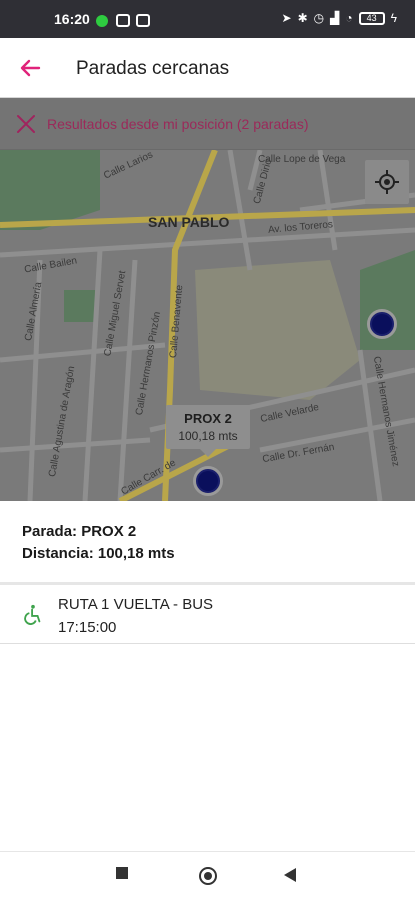 Image resolution: width=415 pixels, height=900 pixels. I want to click on close-results-button, so click(26, 124).